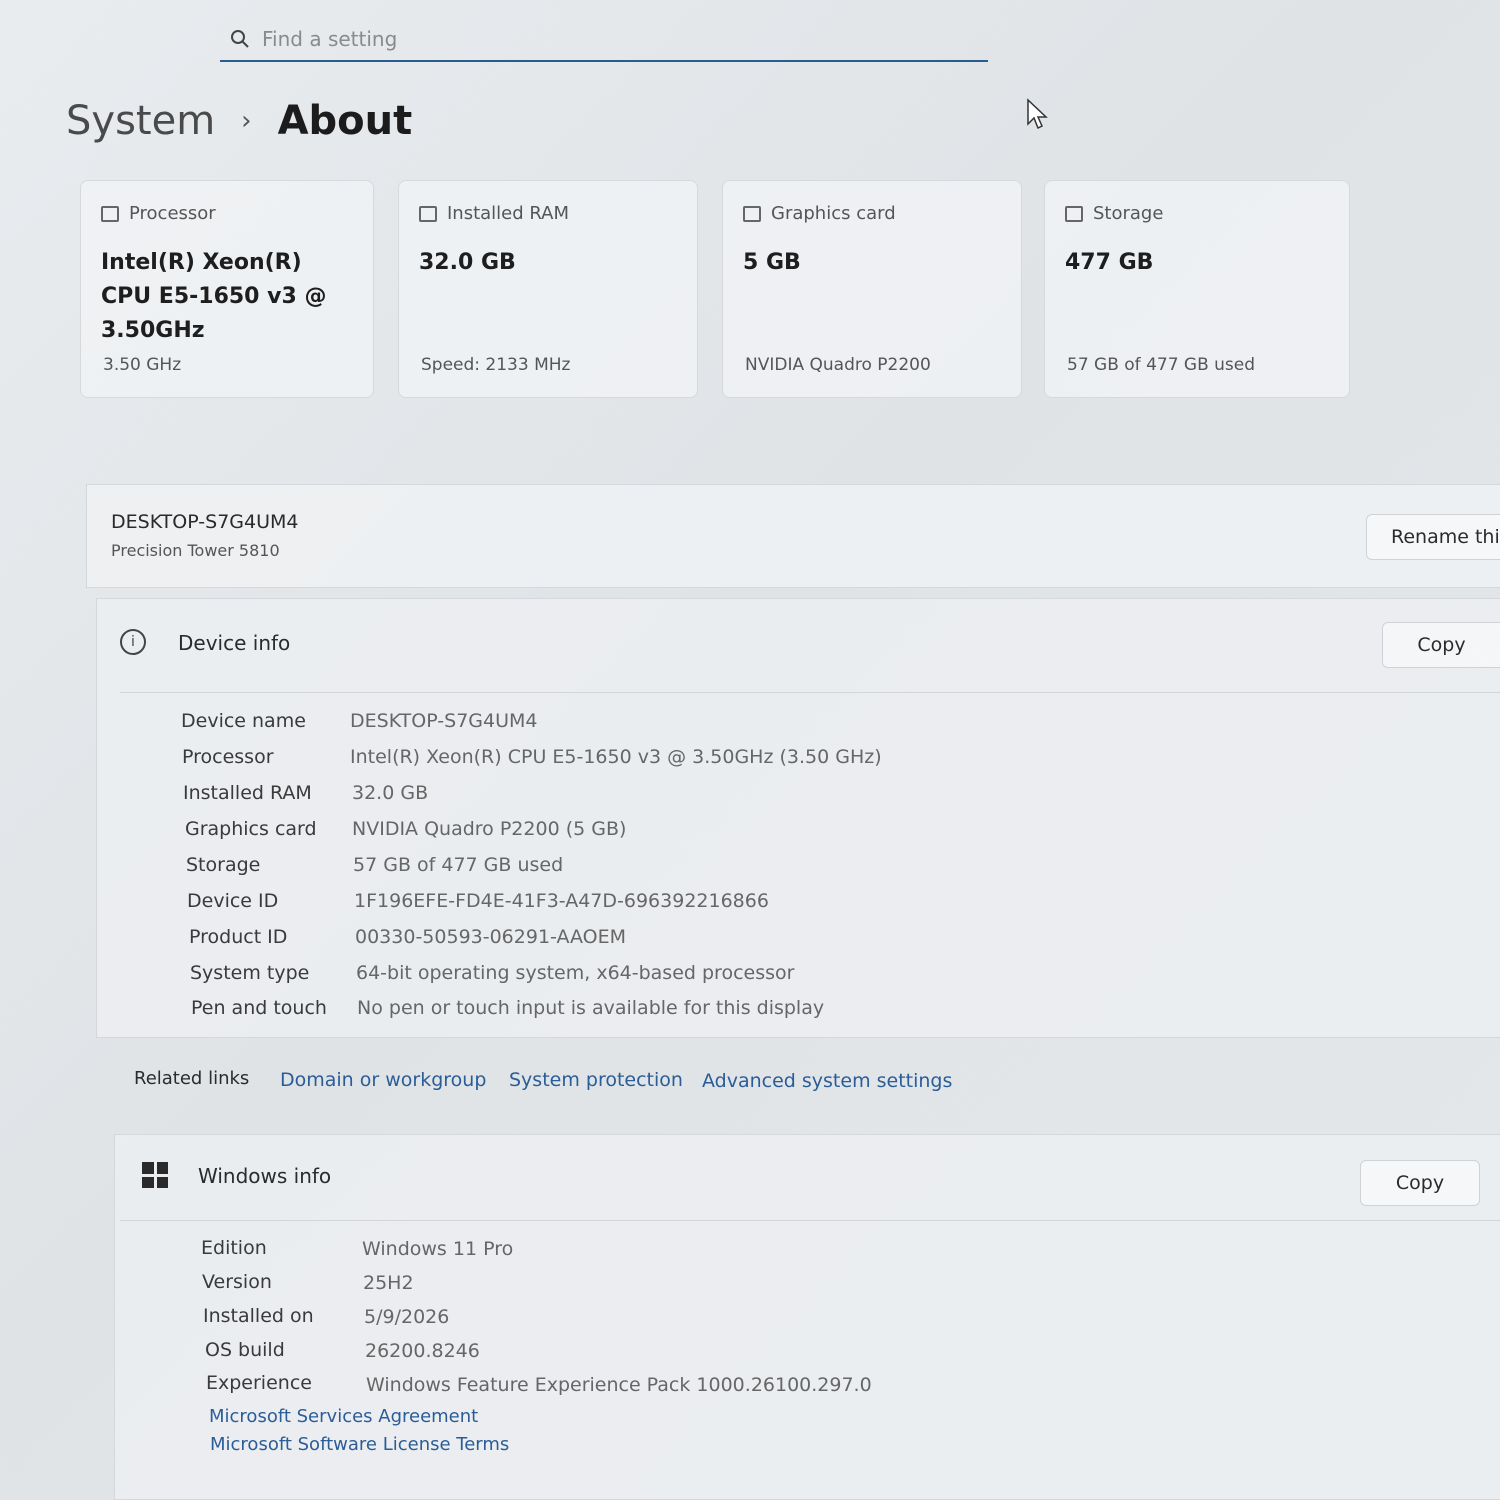  Describe the element at coordinates (110, 213) in the screenshot. I see `processor-icon` at that location.